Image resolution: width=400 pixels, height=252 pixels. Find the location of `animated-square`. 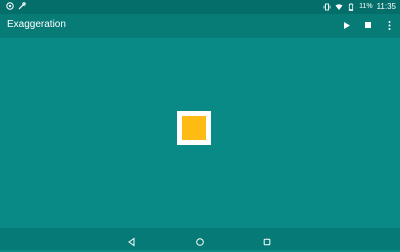

animated-square is located at coordinates (194, 128).